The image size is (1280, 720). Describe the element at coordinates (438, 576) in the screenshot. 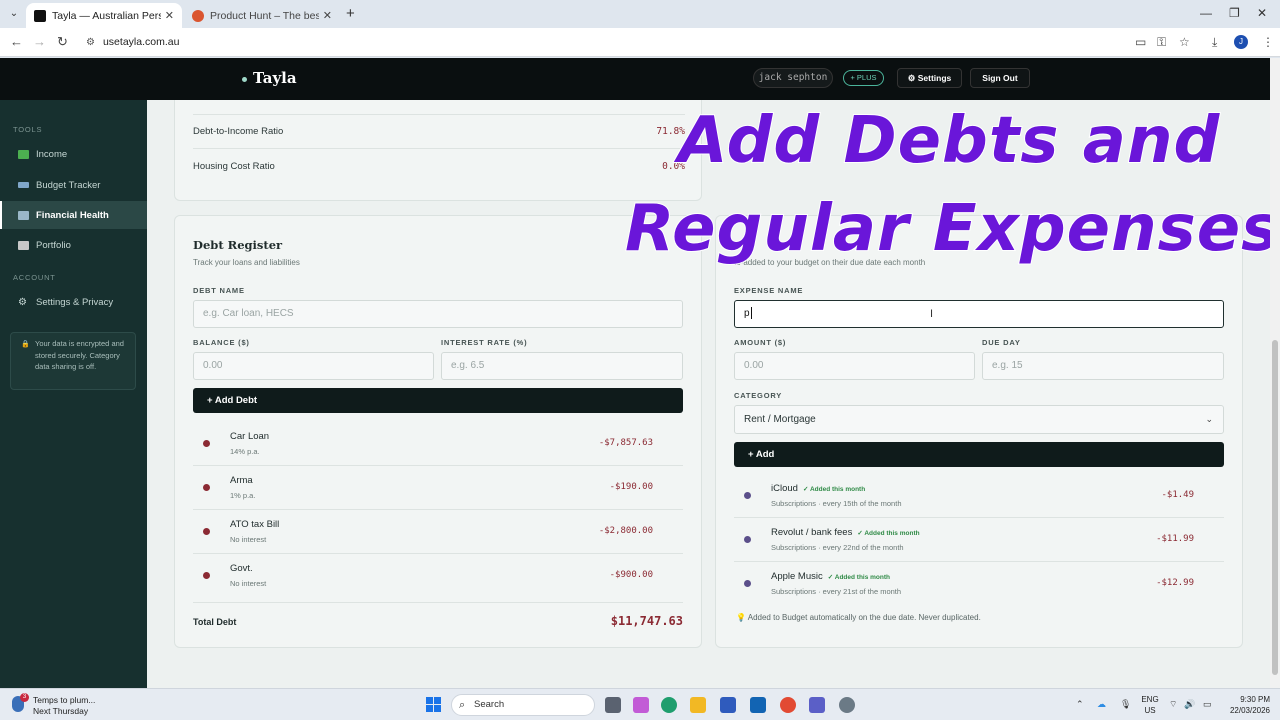

I see `debt-row: Govt. No interest -$900.00` at that location.